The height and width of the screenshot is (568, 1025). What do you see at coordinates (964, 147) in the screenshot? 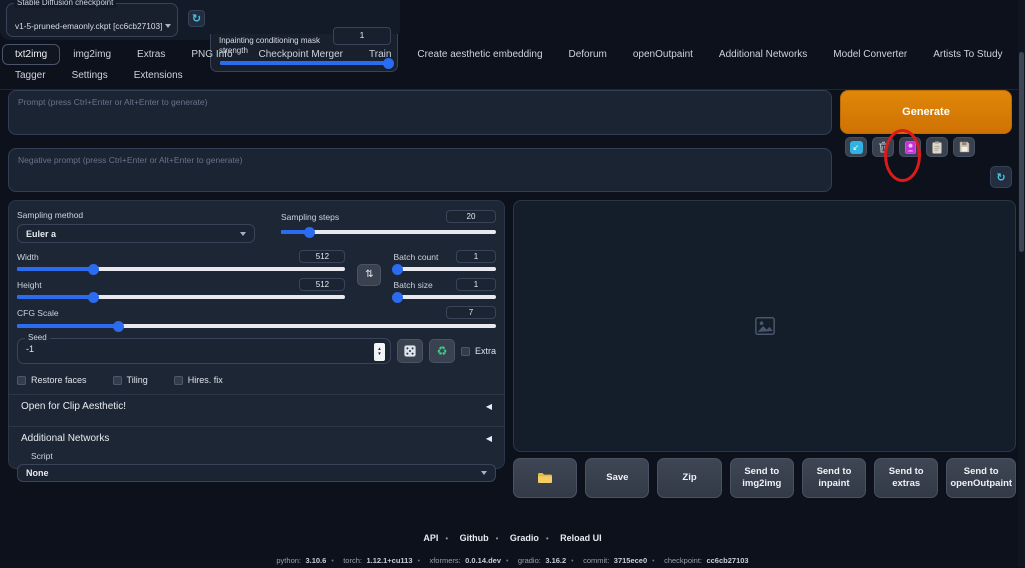
I see `save-style-button` at bounding box center [964, 147].